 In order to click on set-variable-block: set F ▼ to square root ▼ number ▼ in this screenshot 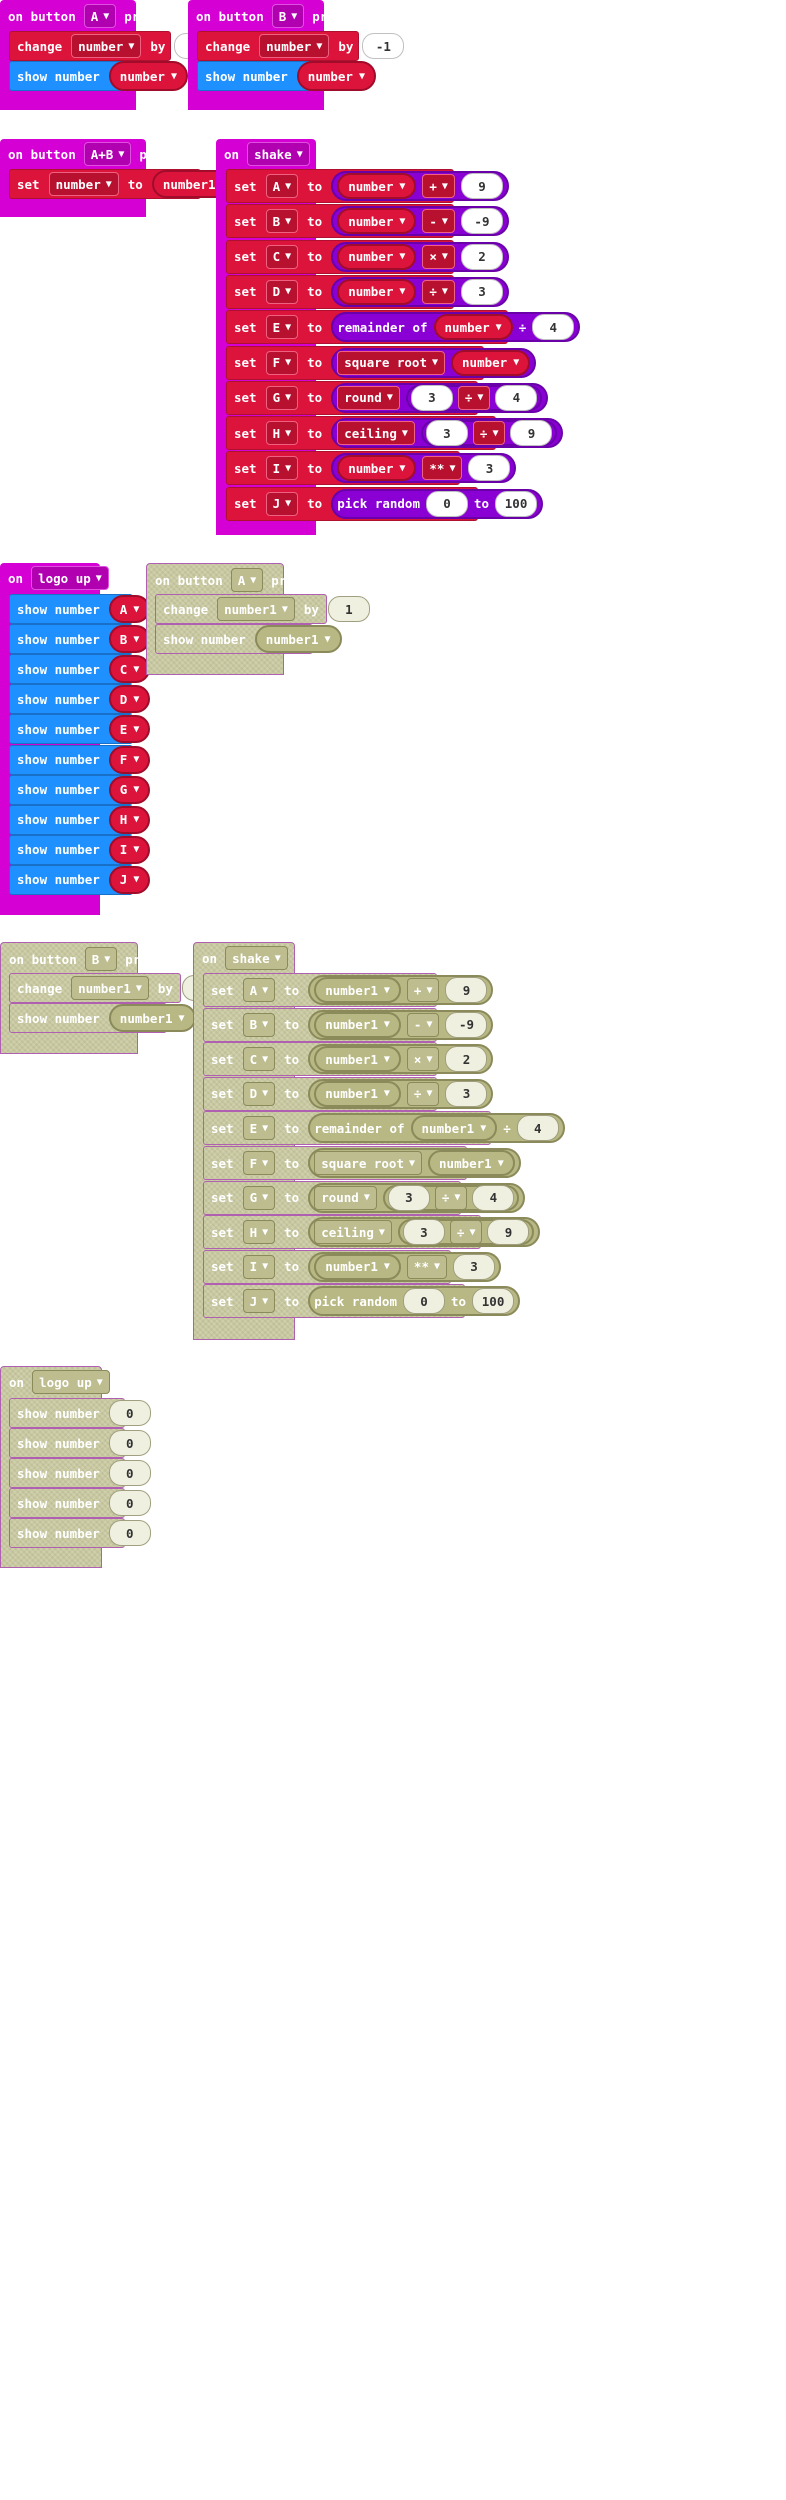, I will do `click(381, 362)`.